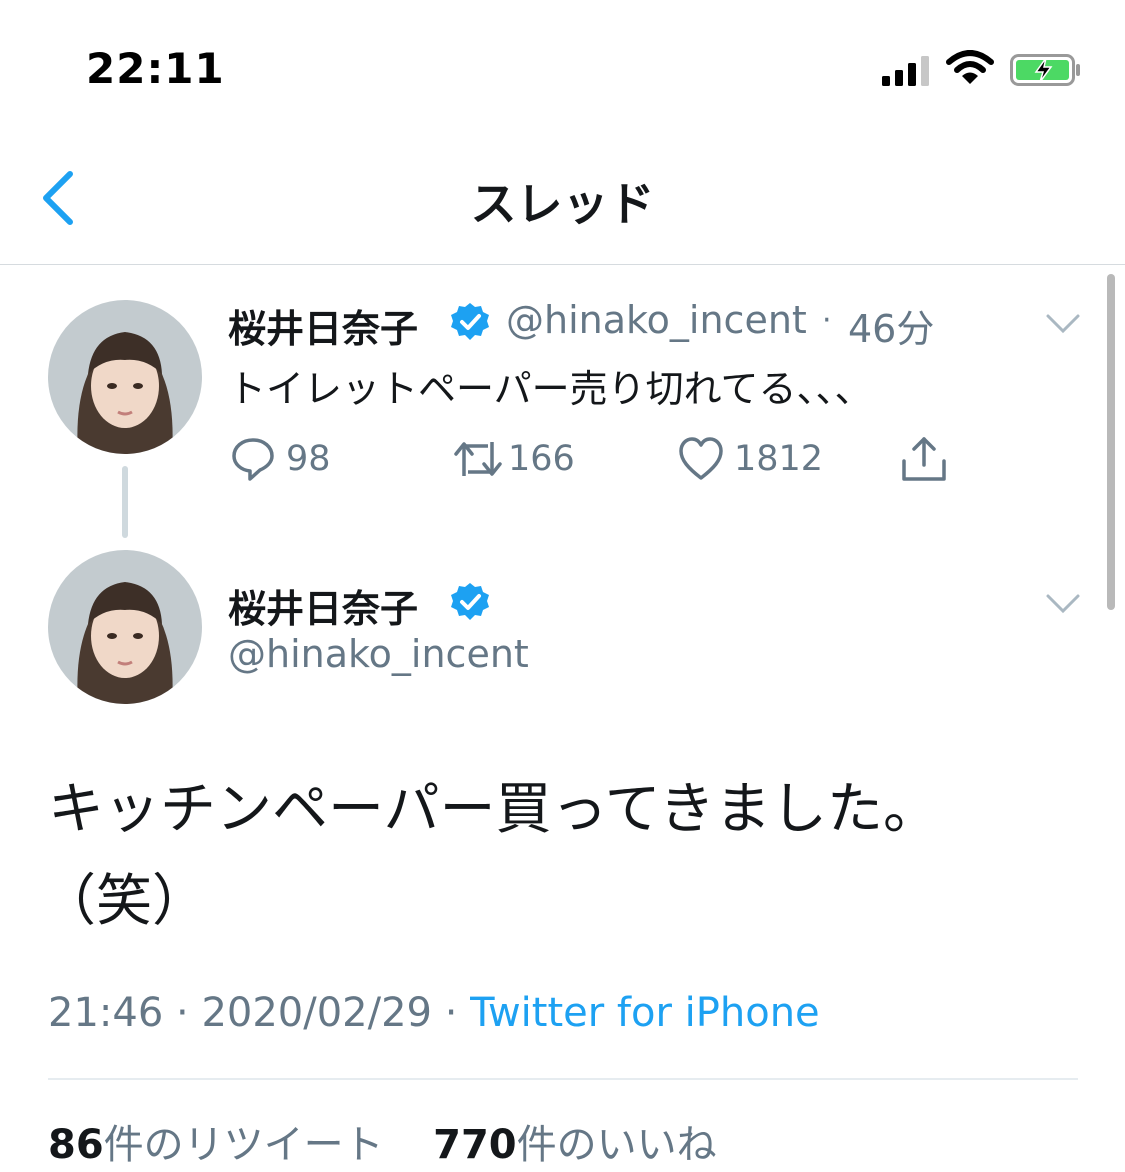  Describe the element at coordinates (541, 459) in the screenshot. I see `retweet-count: 166` at that location.